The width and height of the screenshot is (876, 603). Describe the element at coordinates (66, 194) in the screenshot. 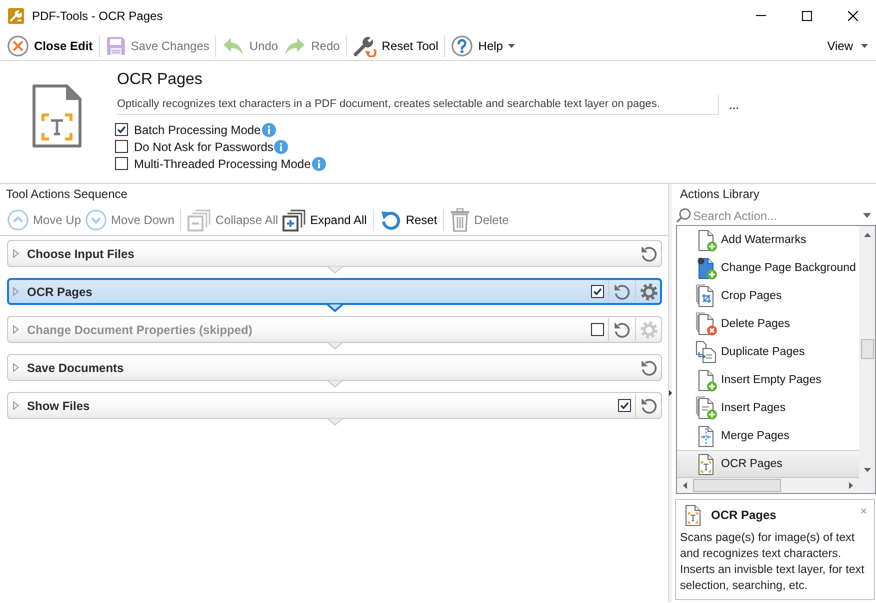

I see `section-title: Tool Actions Sequence` at that location.